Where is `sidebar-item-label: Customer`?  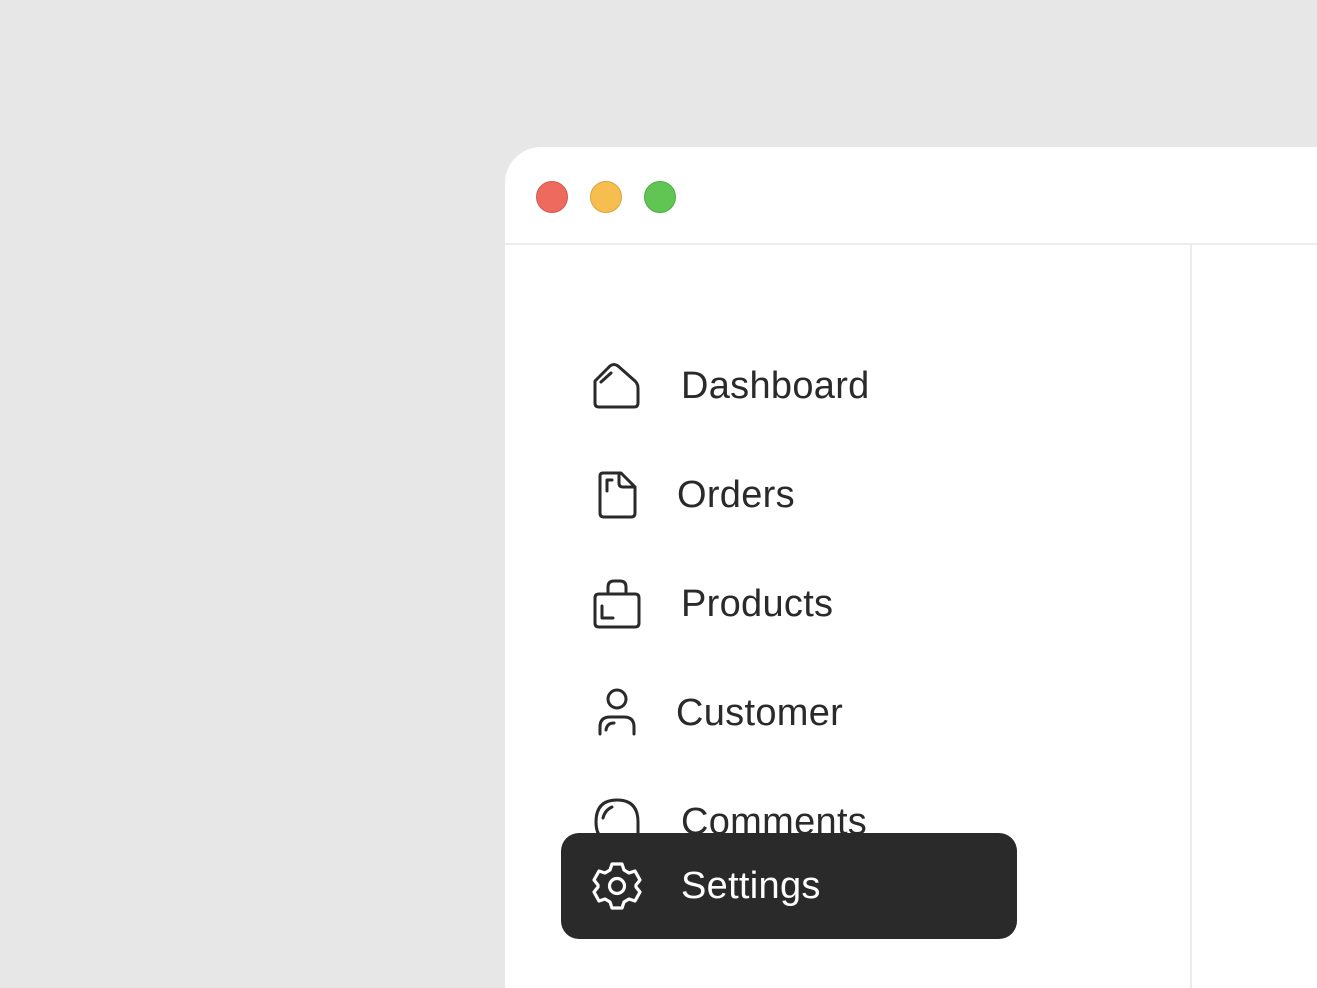
sidebar-item-label: Customer is located at coordinates (760, 713).